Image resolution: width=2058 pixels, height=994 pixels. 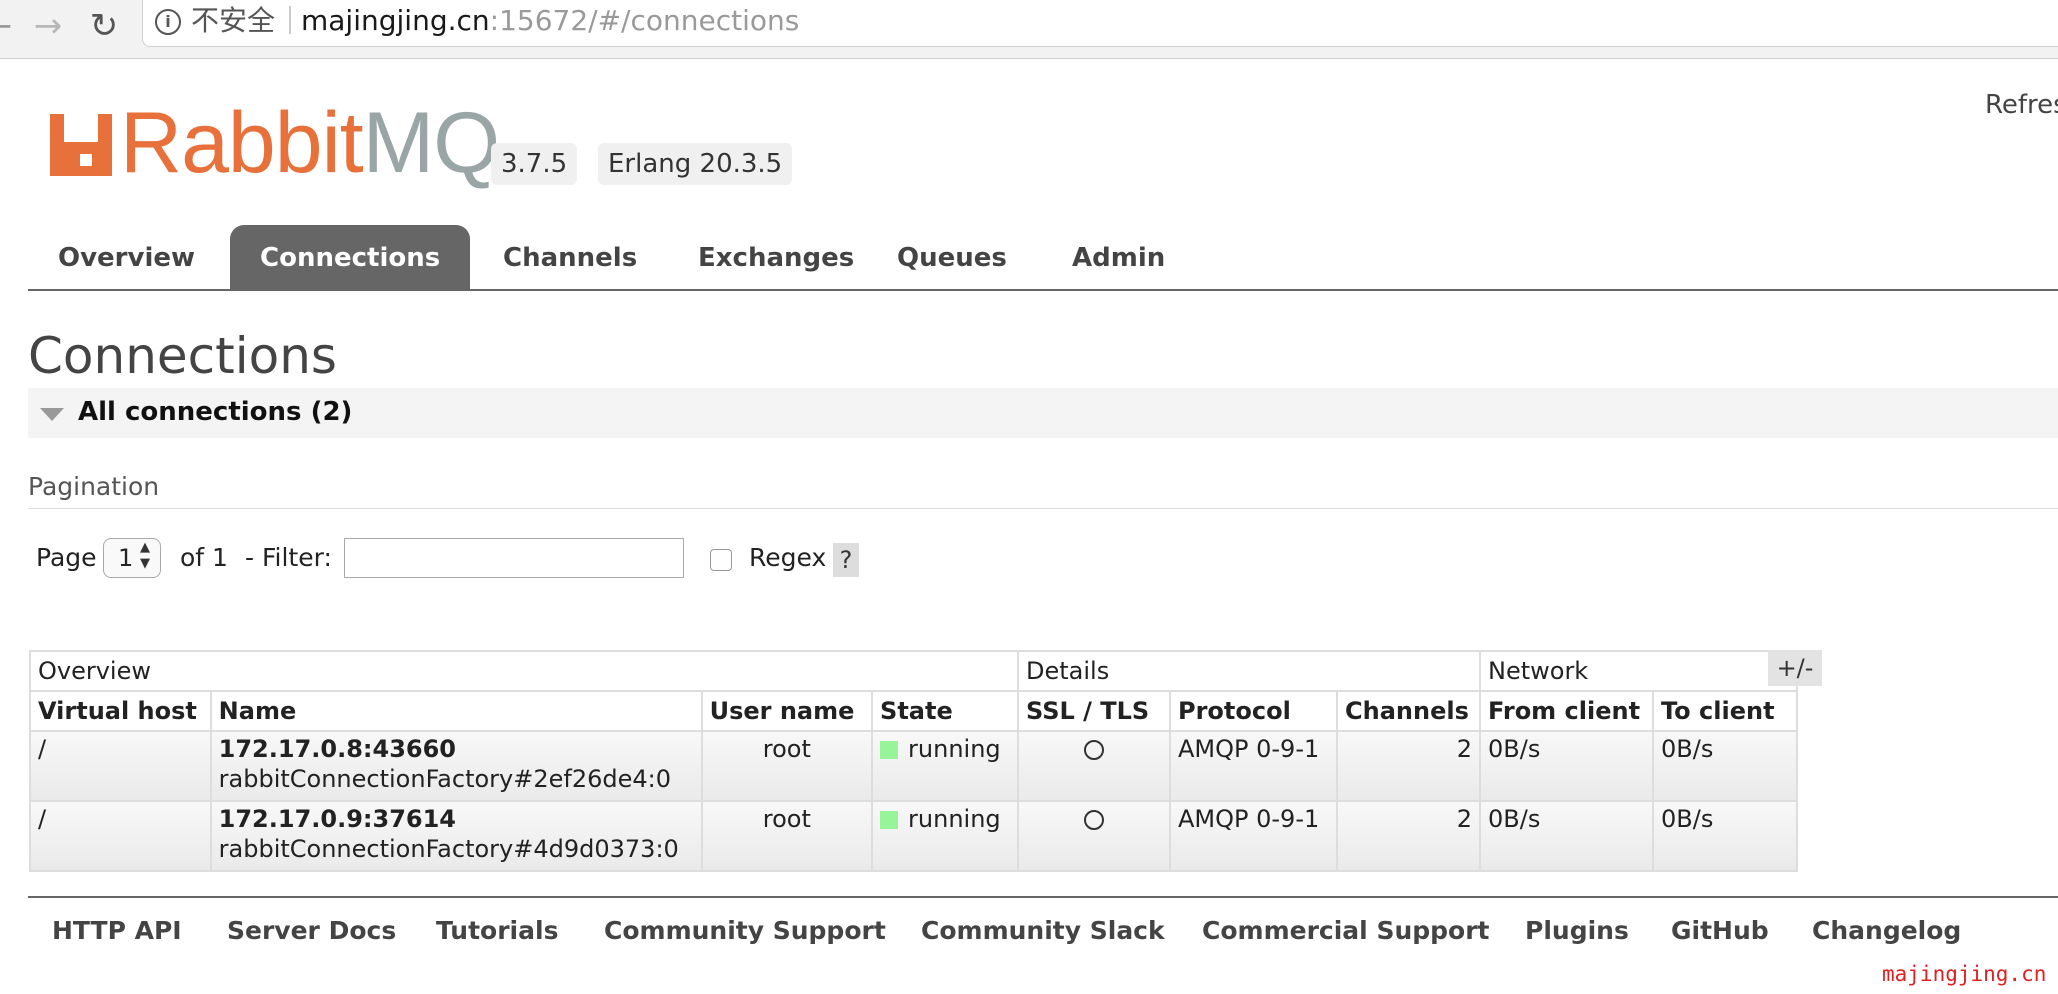 I want to click on regex-checkbox, so click(x=721, y=560).